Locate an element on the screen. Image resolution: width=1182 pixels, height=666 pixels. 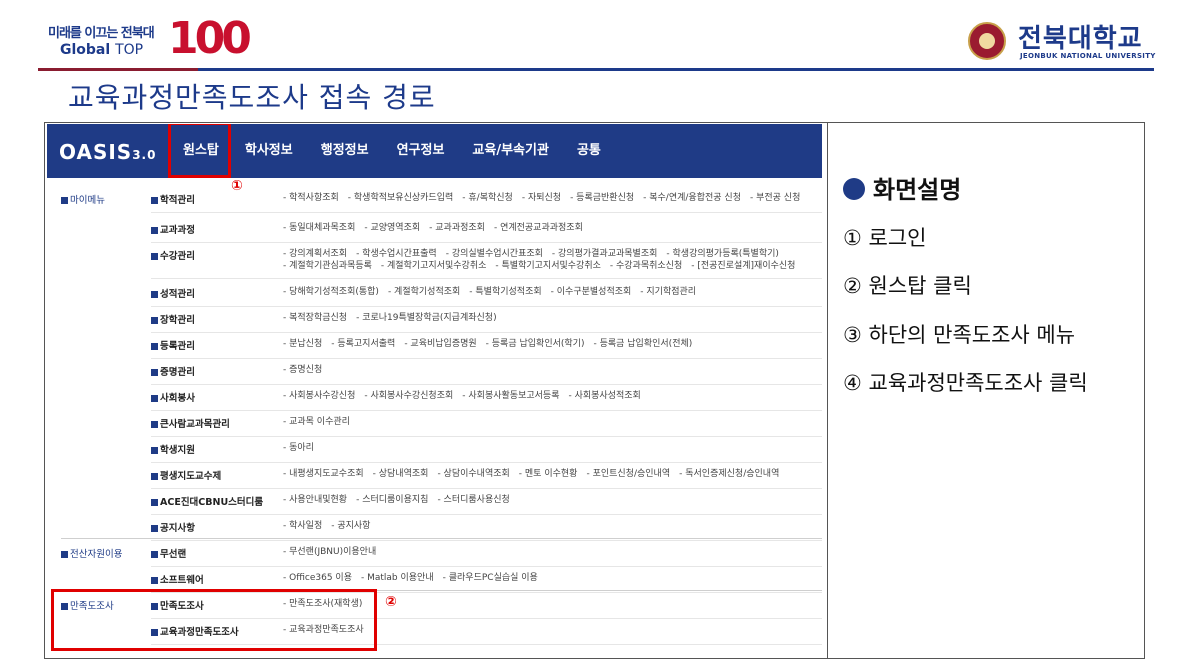
menu-link: Office365 이용 is located at coordinates (317, 578).